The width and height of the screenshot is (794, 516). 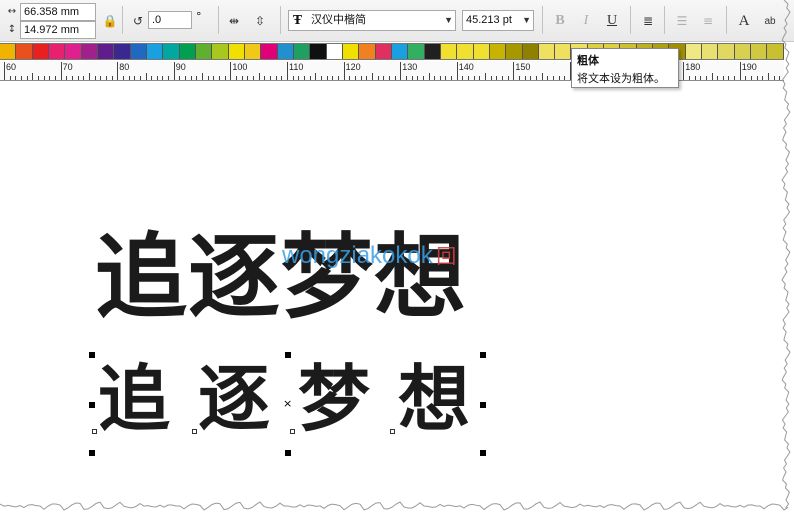 I want to click on selected-text-char: 梦, so click(x=334, y=399).